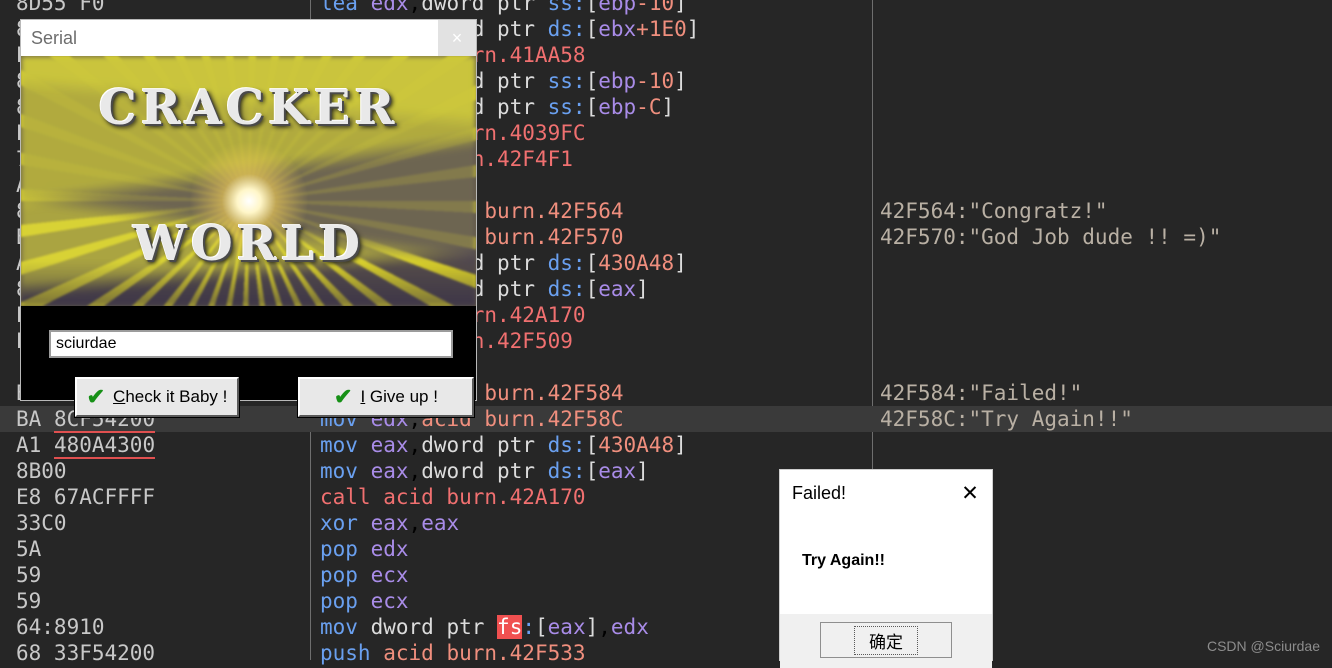  Describe the element at coordinates (86, 343) in the screenshot. I see `serial-input-value: sciurdae` at that location.